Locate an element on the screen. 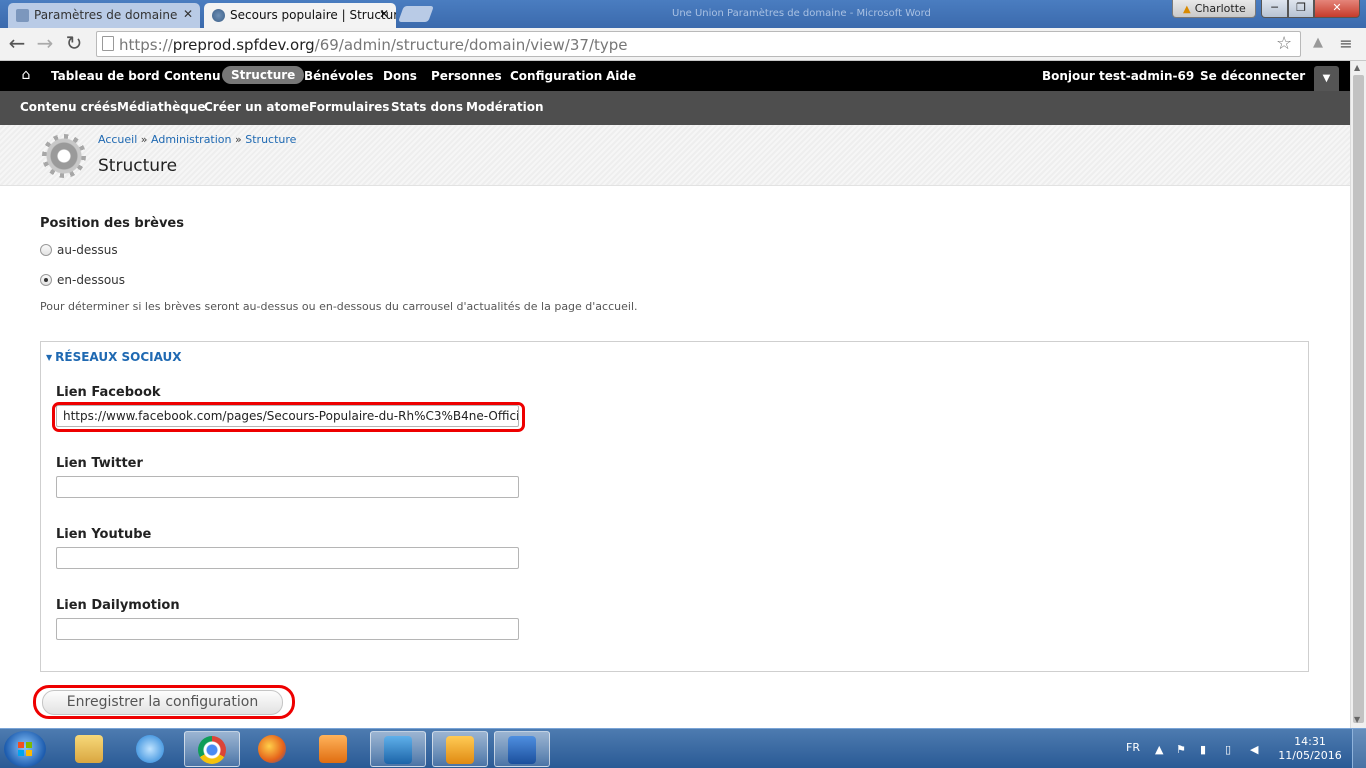 This screenshot has width=1366, height=768. network-icon: ▮ is located at coordinates (1203, 749).